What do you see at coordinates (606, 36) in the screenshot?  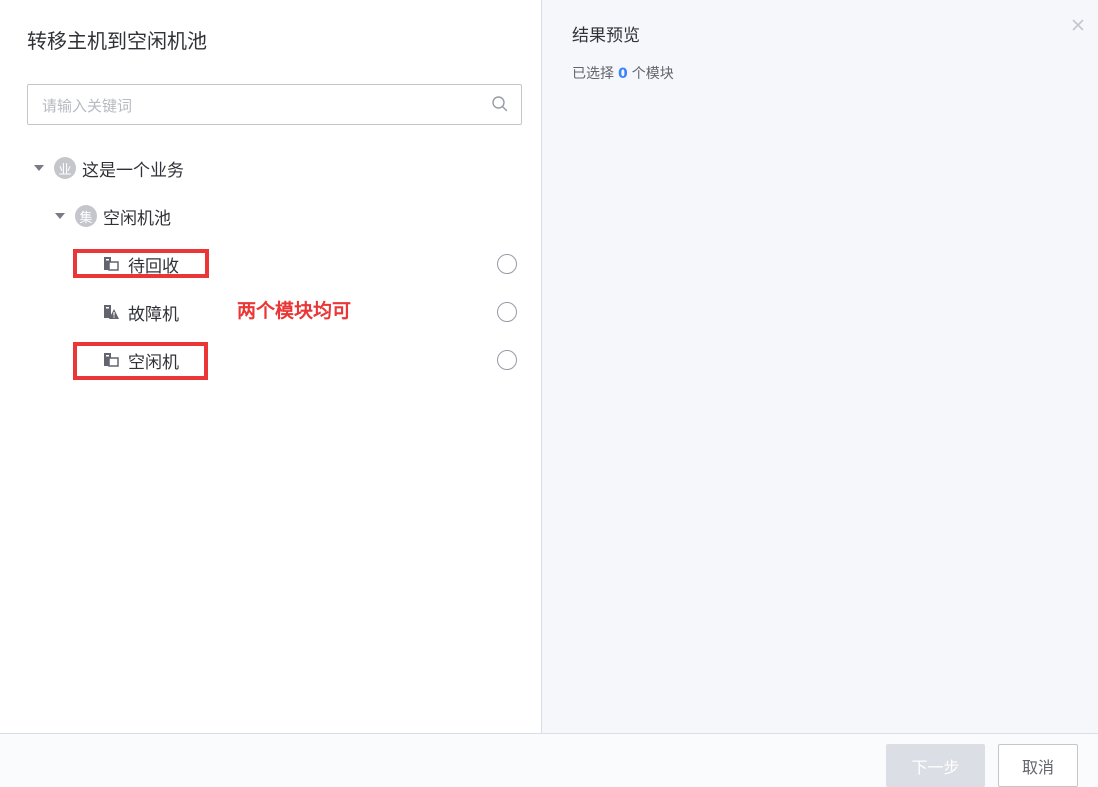 I see `preview-title: 结果预览` at bounding box center [606, 36].